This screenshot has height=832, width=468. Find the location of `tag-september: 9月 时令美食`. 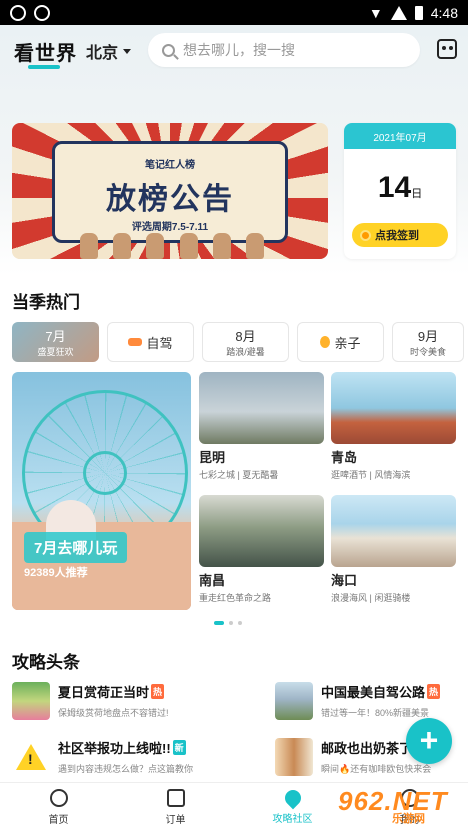

tag-september: 9月 时令美食 is located at coordinates (428, 342).